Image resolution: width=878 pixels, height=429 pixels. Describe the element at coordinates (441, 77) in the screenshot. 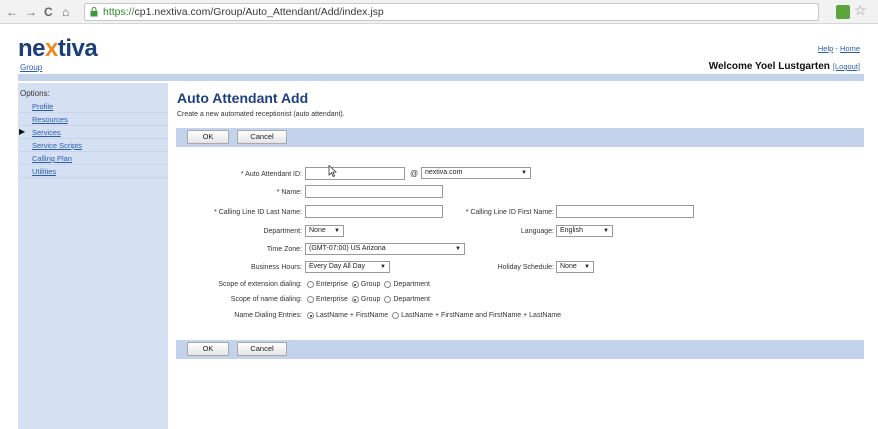

I see `header-divider` at that location.